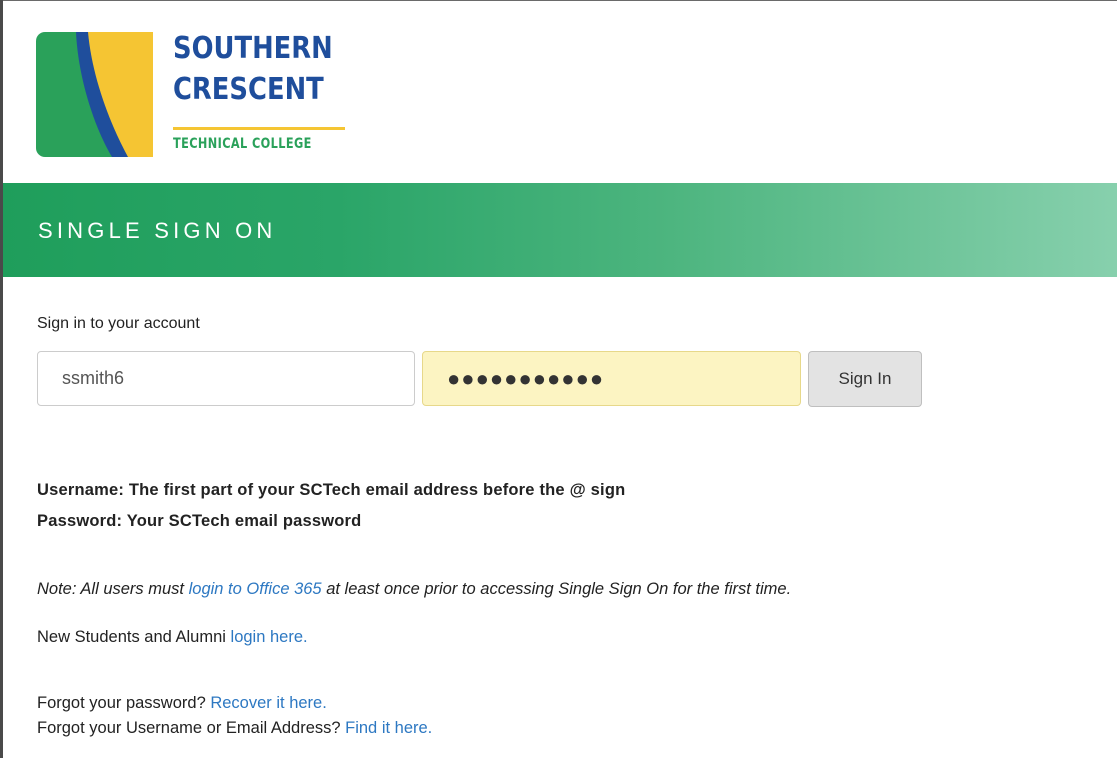  I want to click on office365-note-prefix: Note: All users must, so click(113, 589).